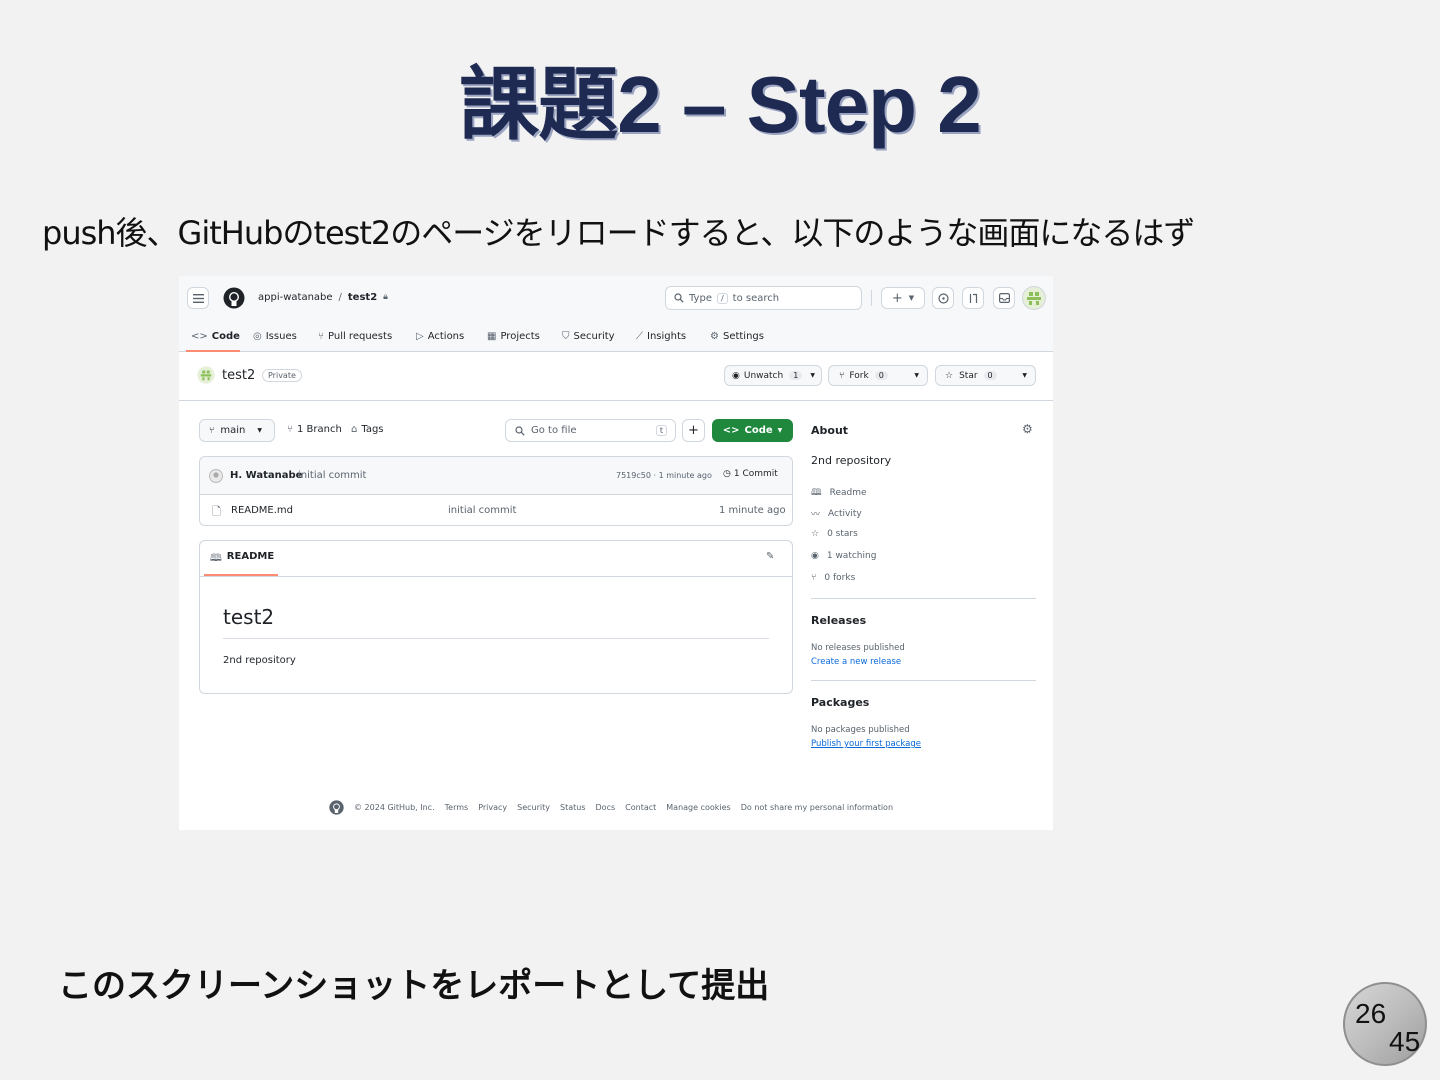  Describe the element at coordinates (533, 807) in the screenshot. I see `footer-link-security: Security` at that location.